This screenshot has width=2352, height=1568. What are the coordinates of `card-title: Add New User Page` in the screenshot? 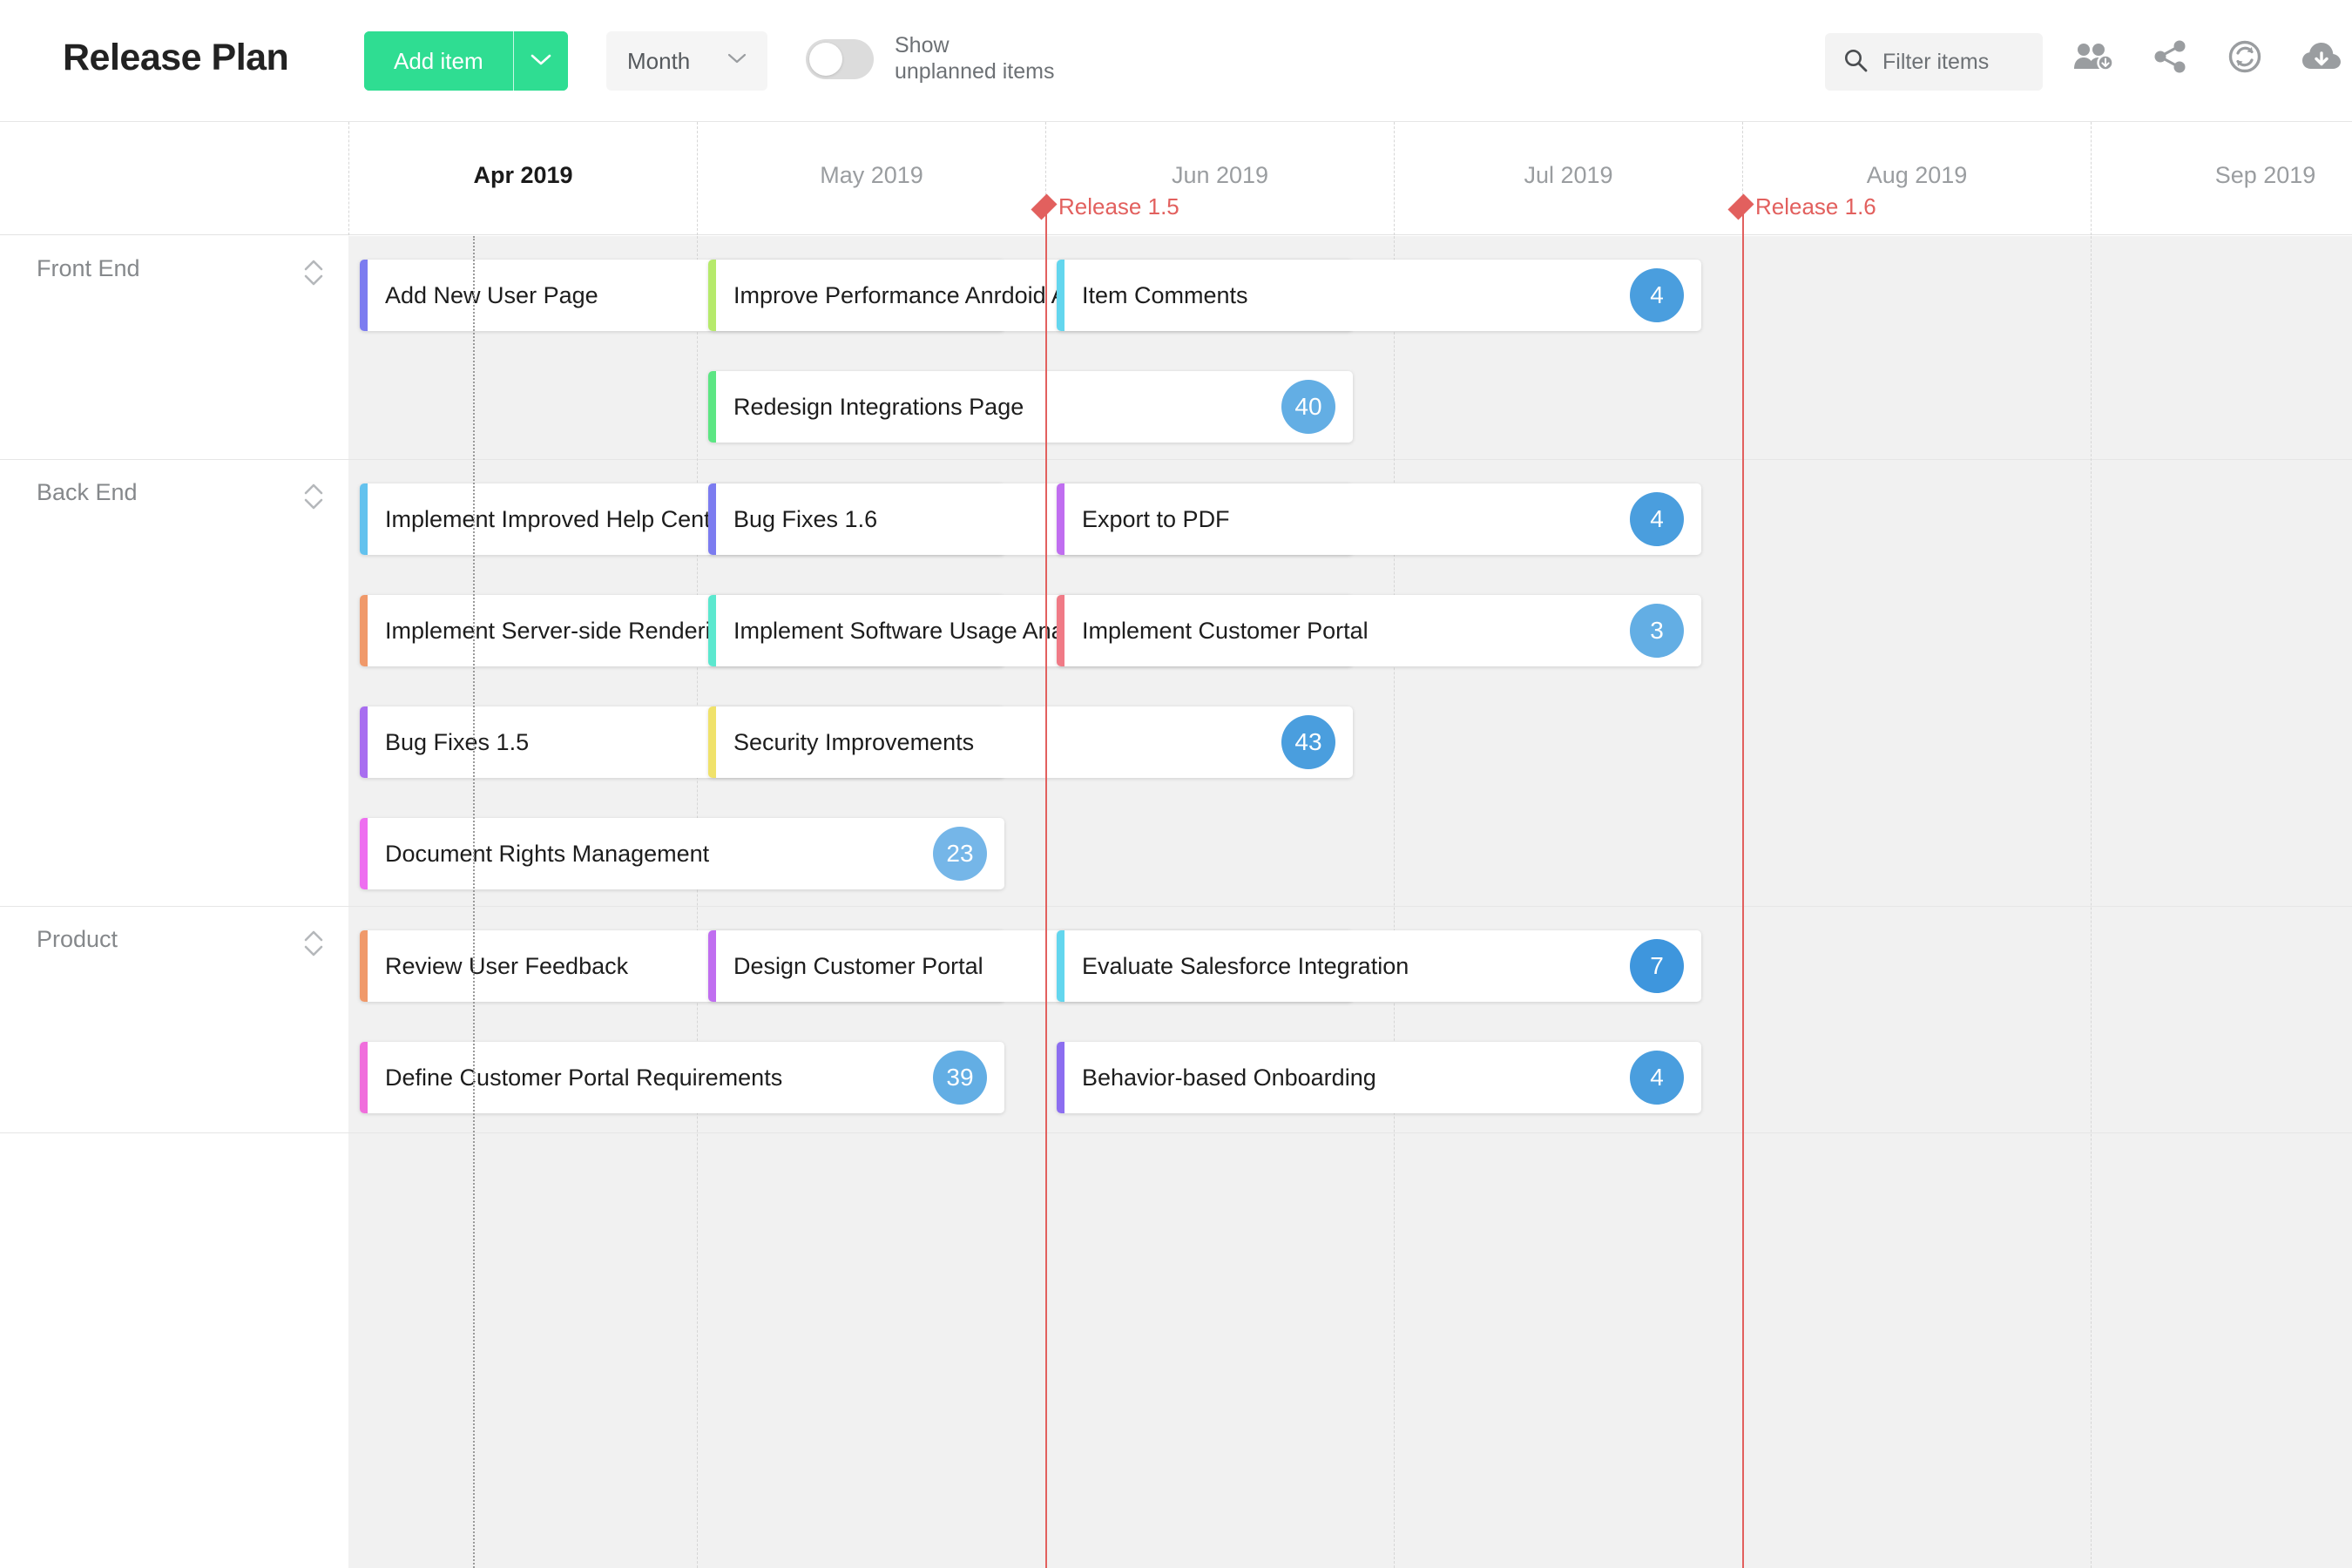 It's located at (491, 294).